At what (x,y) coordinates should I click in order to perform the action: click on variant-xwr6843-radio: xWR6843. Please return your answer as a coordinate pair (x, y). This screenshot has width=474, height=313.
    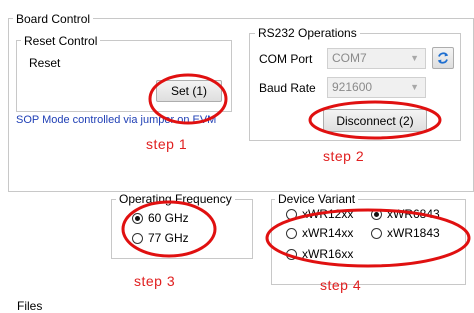
    Looking at the image, I should click on (405, 214).